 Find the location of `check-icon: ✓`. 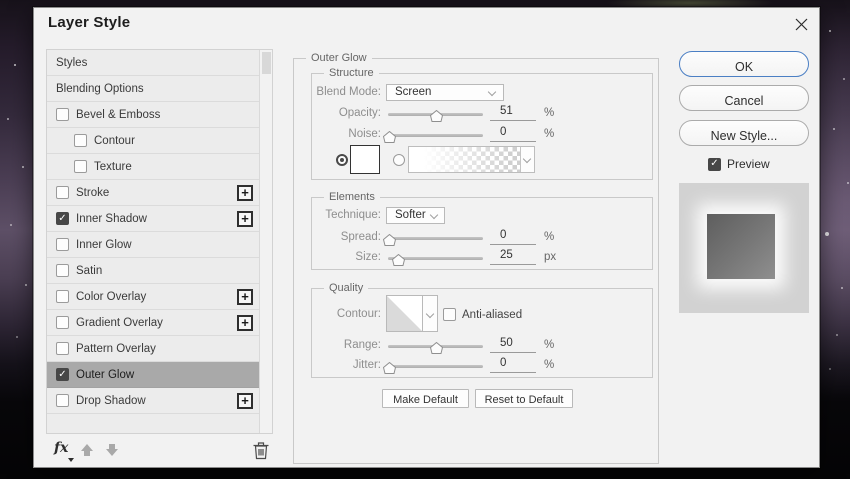

check-icon: ✓ is located at coordinates (714, 163).